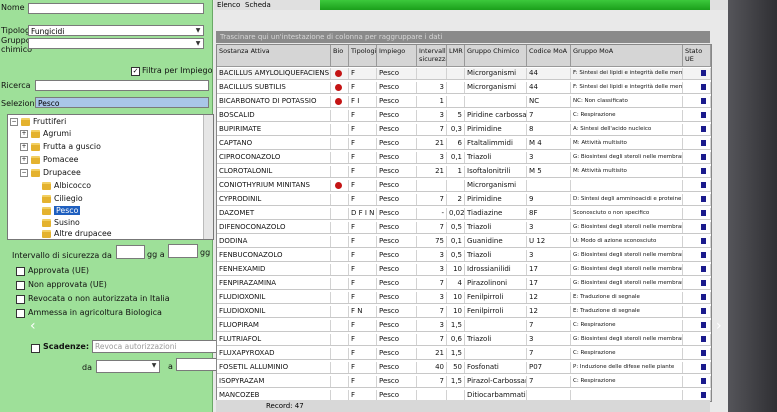 The width and height of the screenshot is (777, 412). Describe the element at coordinates (20, 285) in the screenshot. I see `non-approvata-checkbox` at that location.